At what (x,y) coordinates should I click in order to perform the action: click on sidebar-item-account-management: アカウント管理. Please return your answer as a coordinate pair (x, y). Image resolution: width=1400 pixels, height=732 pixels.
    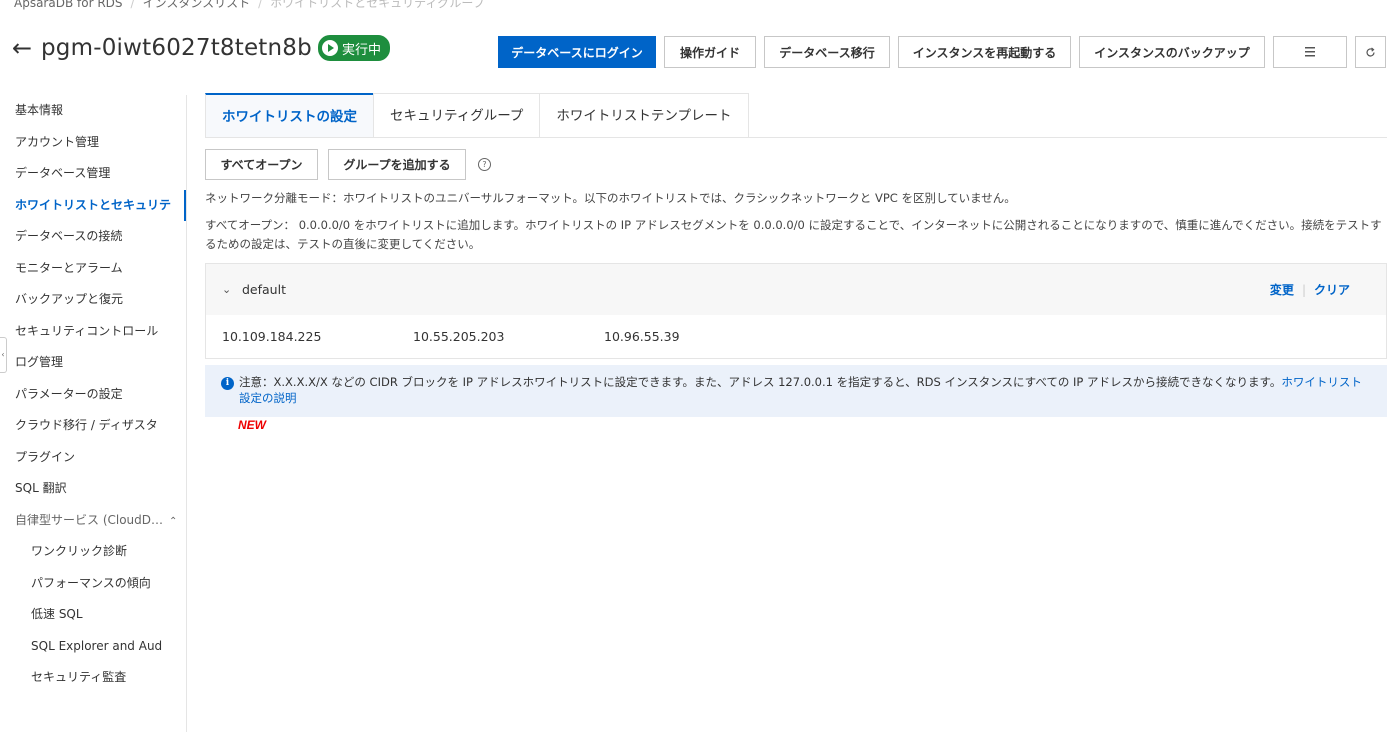
    Looking at the image, I should click on (93, 143).